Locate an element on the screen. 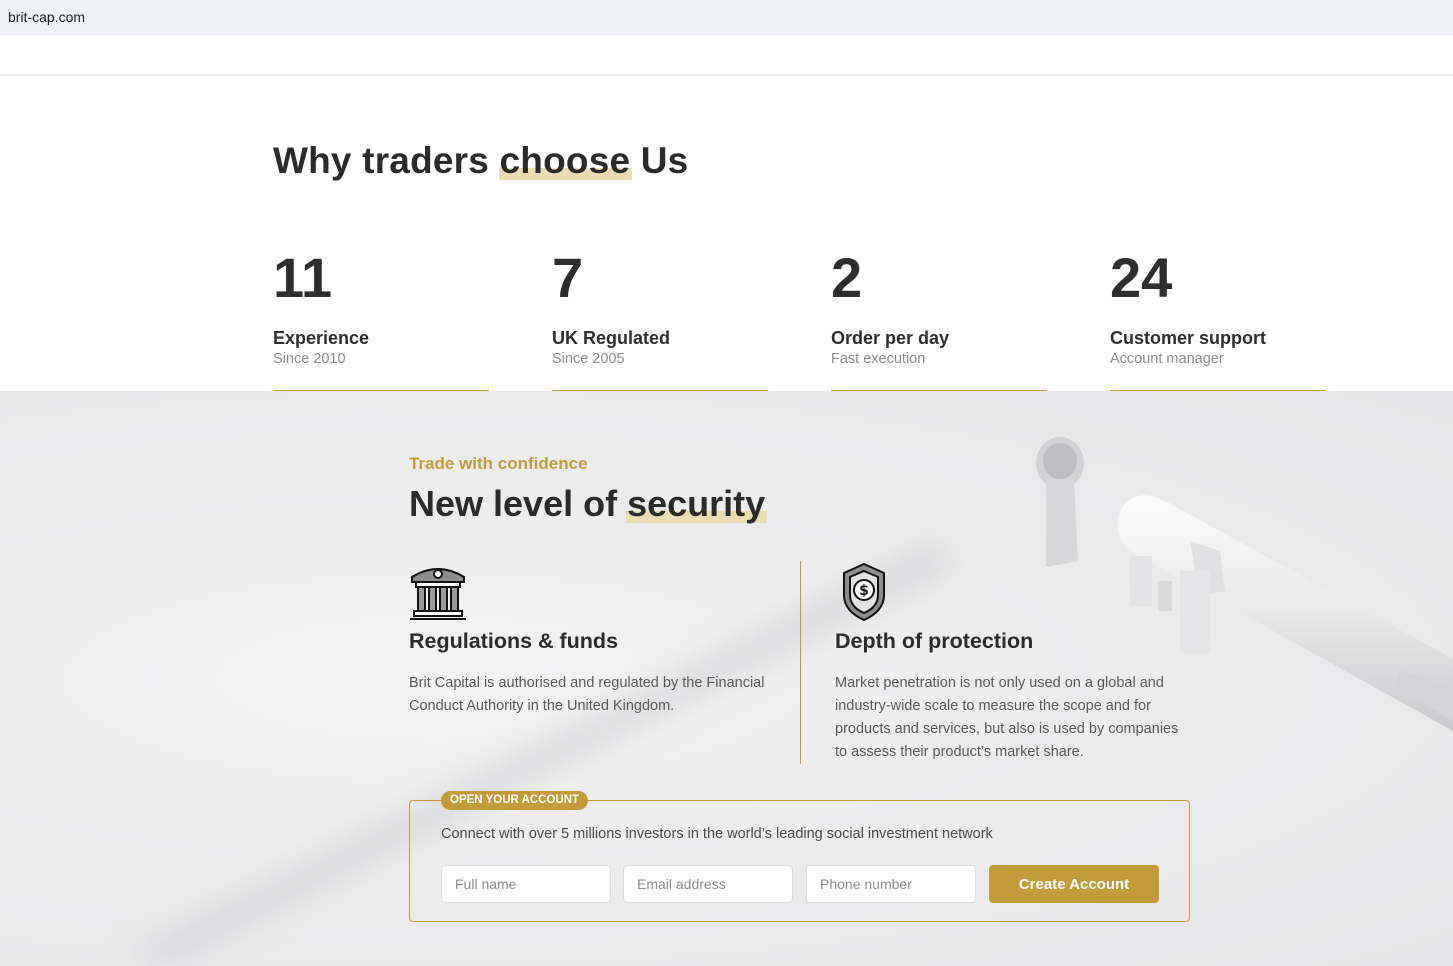  feature-title: Depth of protection is located at coordinates (934, 641).